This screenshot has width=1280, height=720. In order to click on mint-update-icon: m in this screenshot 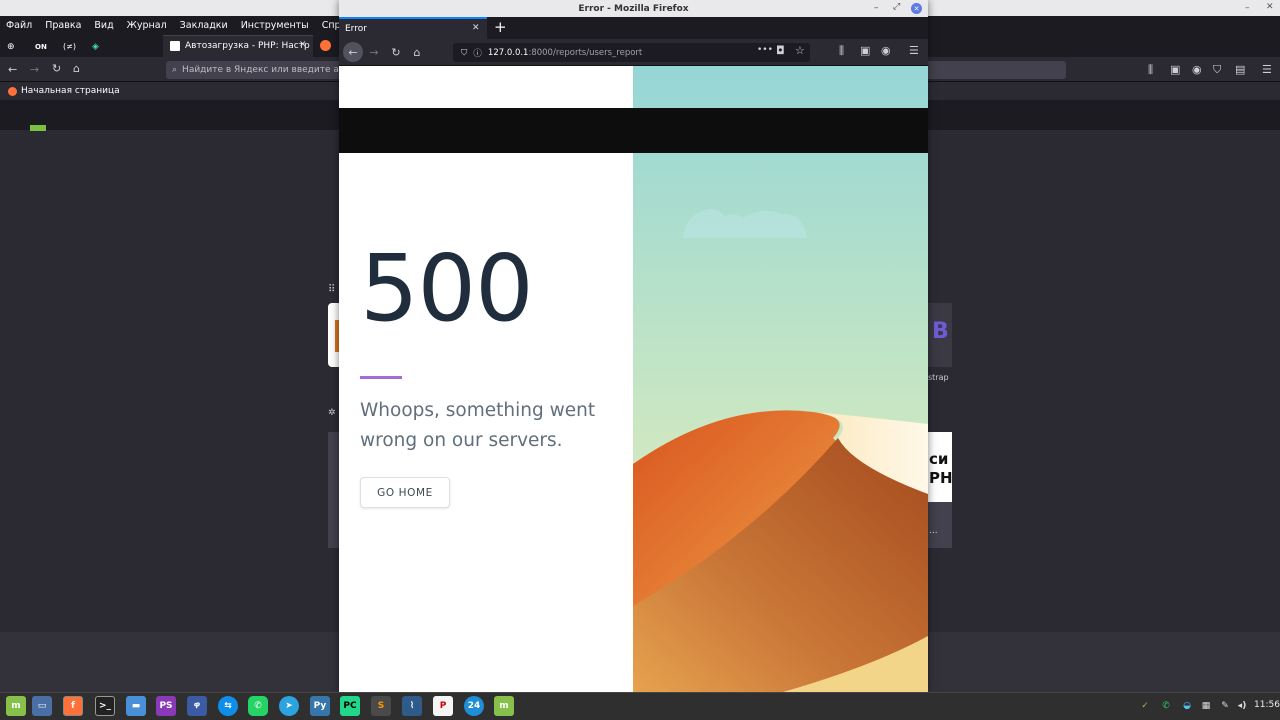, I will do `click(504, 706)`.